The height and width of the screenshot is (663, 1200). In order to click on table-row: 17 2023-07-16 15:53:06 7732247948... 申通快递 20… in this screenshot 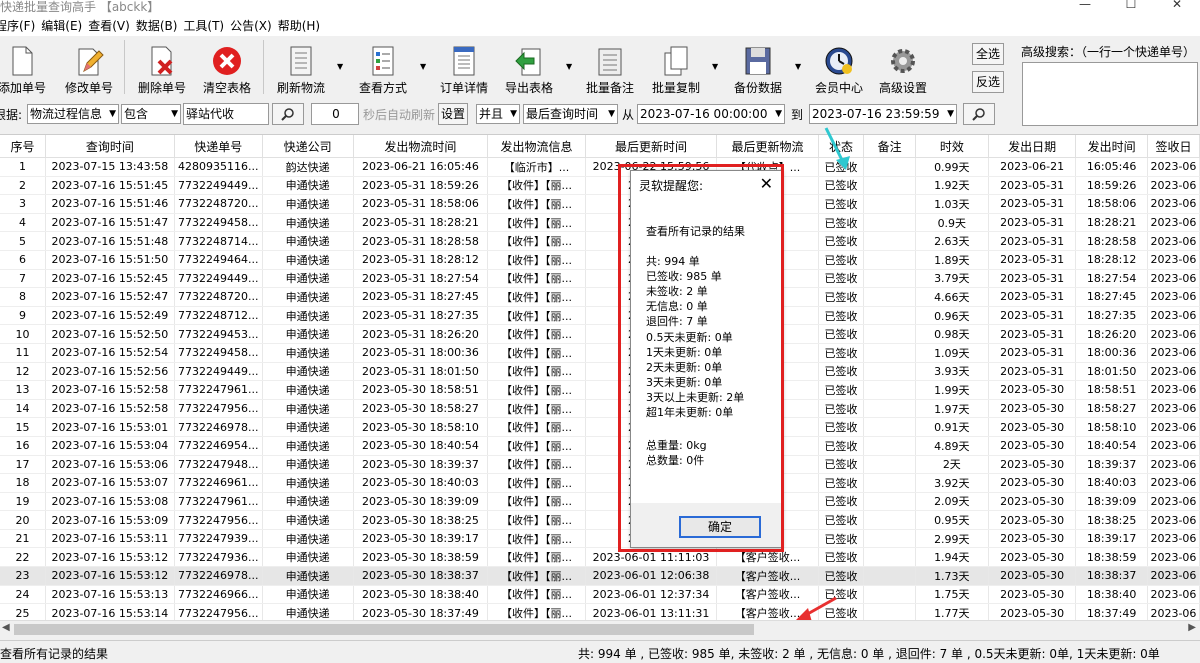, I will do `click(600, 465)`.